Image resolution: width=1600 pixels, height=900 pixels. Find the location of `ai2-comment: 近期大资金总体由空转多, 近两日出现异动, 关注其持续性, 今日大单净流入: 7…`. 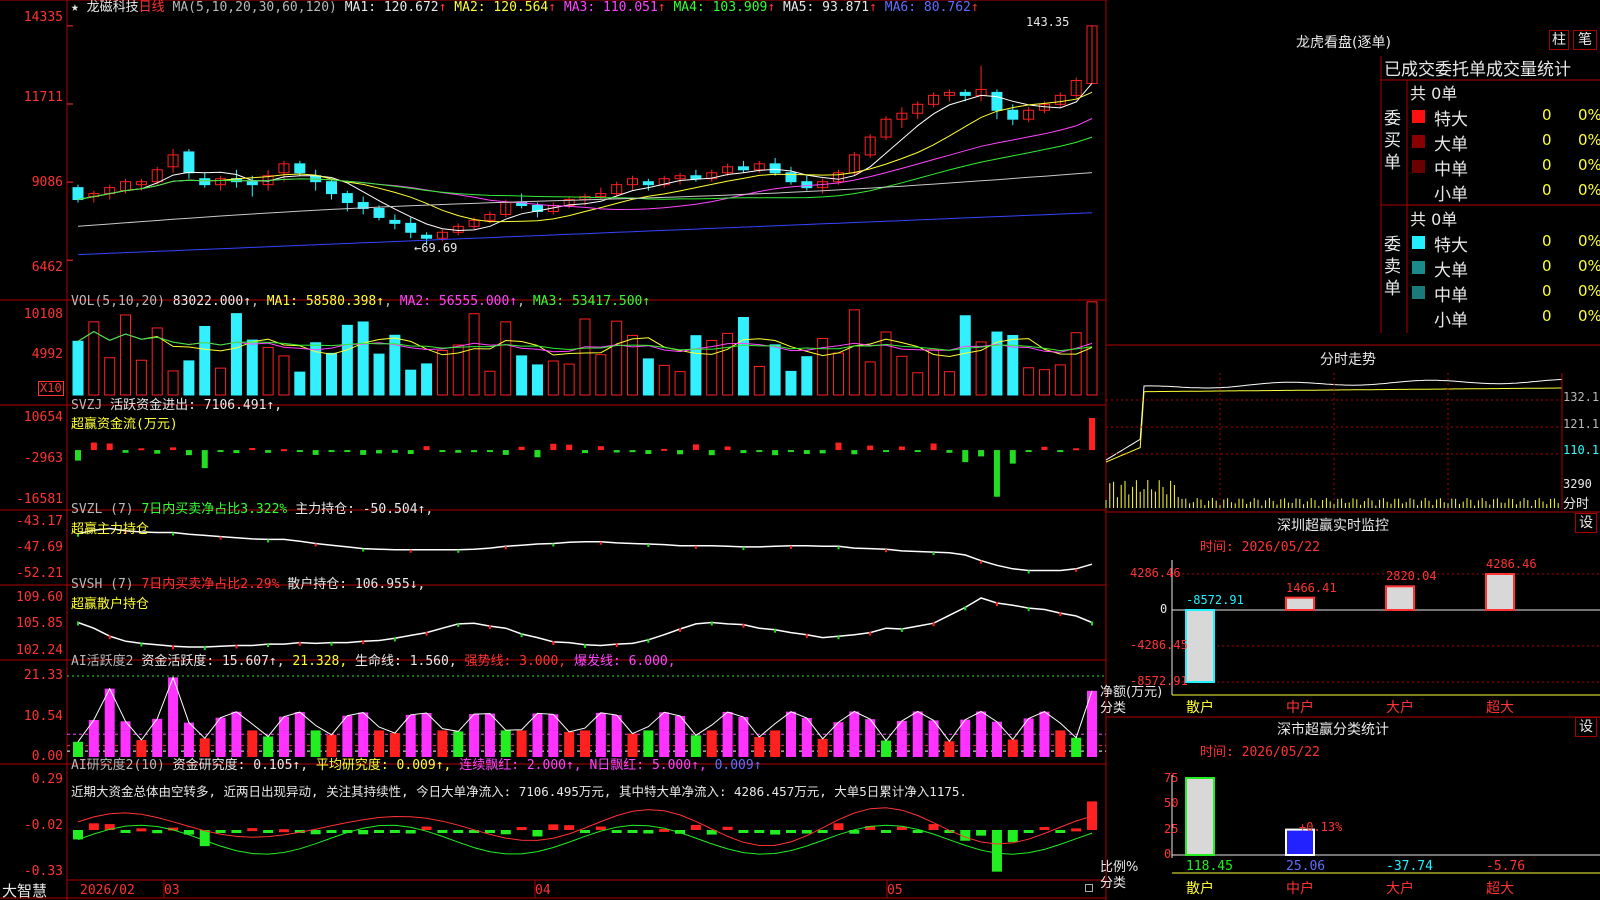

ai2-comment: 近期大资金总体由空转多, 近两日出现异动, 关注其持续性, 今日大单净流入: 7… is located at coordinates (519, 791).